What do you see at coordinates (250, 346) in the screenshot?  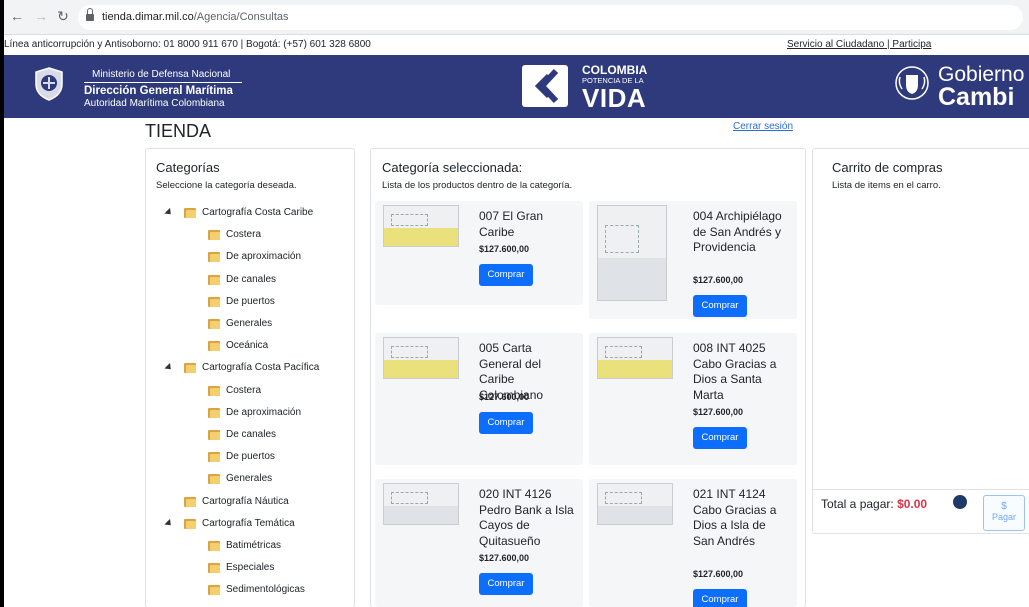 I see `tree-subcategory: Oceánica` at bounding box center [250, 346].